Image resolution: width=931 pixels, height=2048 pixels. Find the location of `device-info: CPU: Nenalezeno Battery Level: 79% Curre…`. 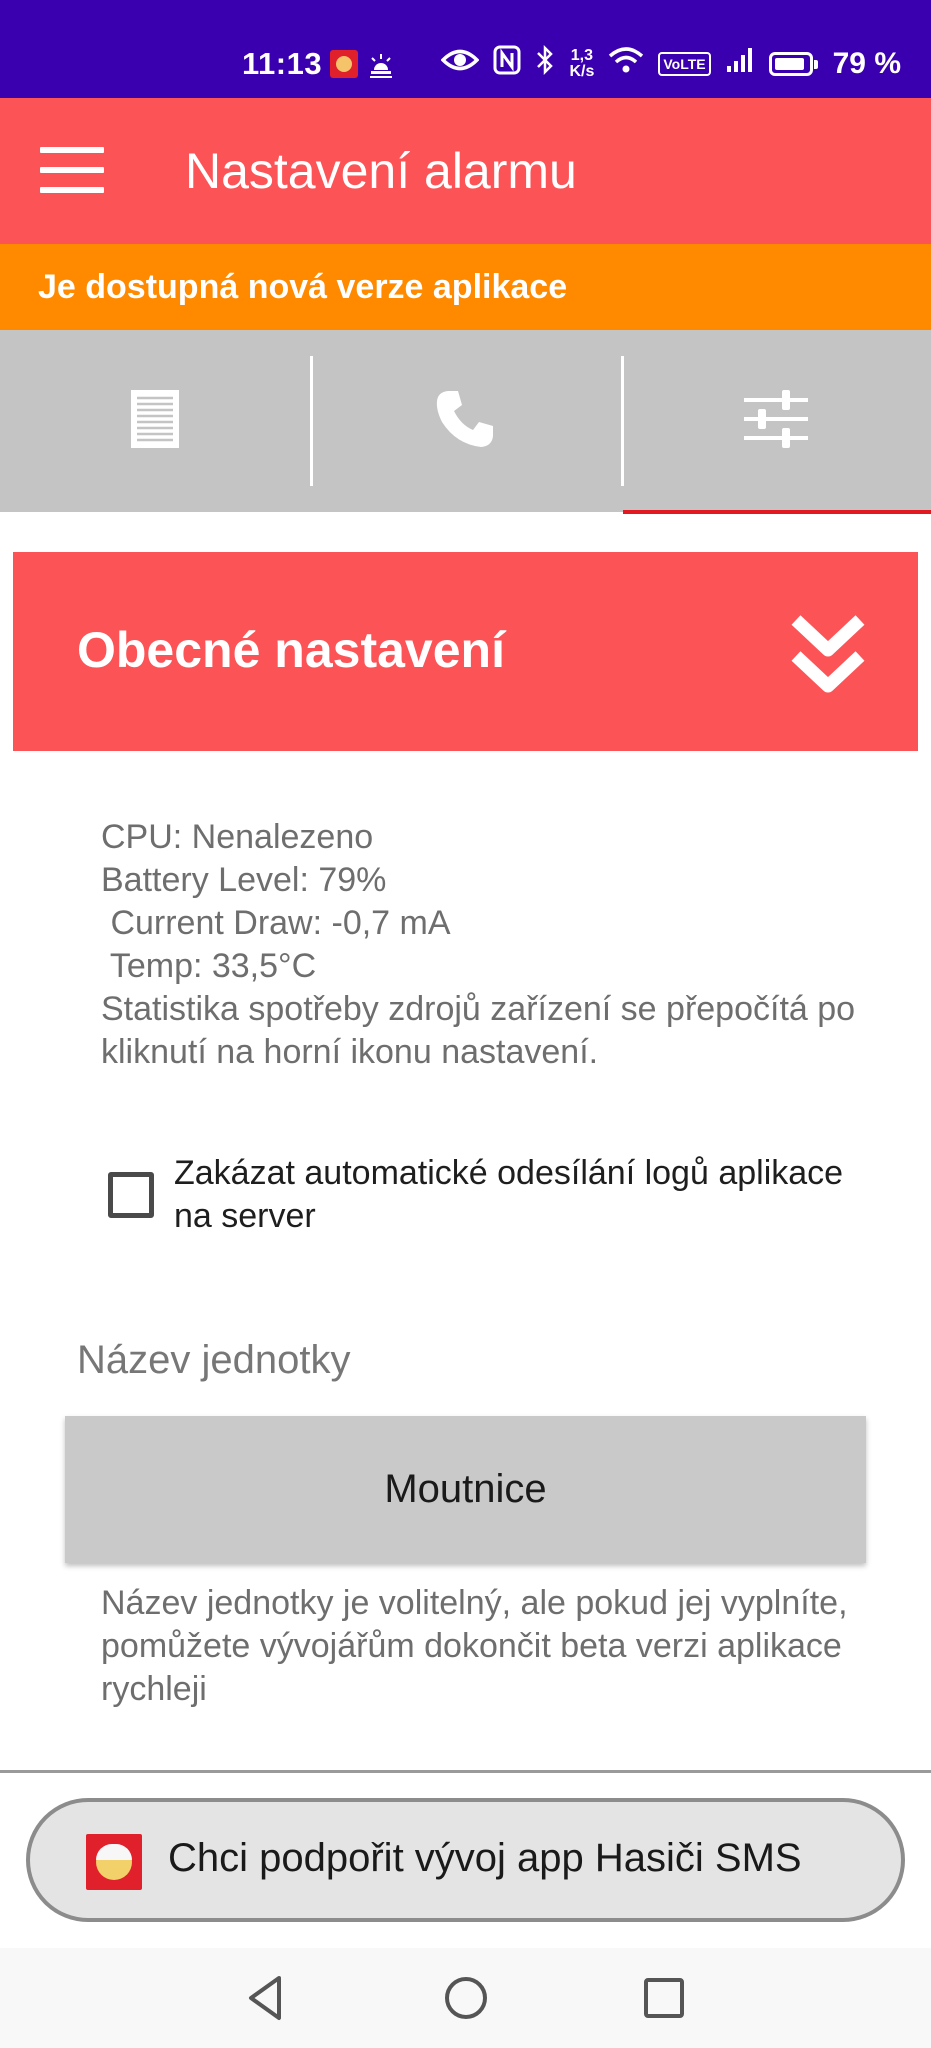

device-info: CPU: Nenalezeno Battery Level: 79% Curre… is located at coordinates (481, 945).